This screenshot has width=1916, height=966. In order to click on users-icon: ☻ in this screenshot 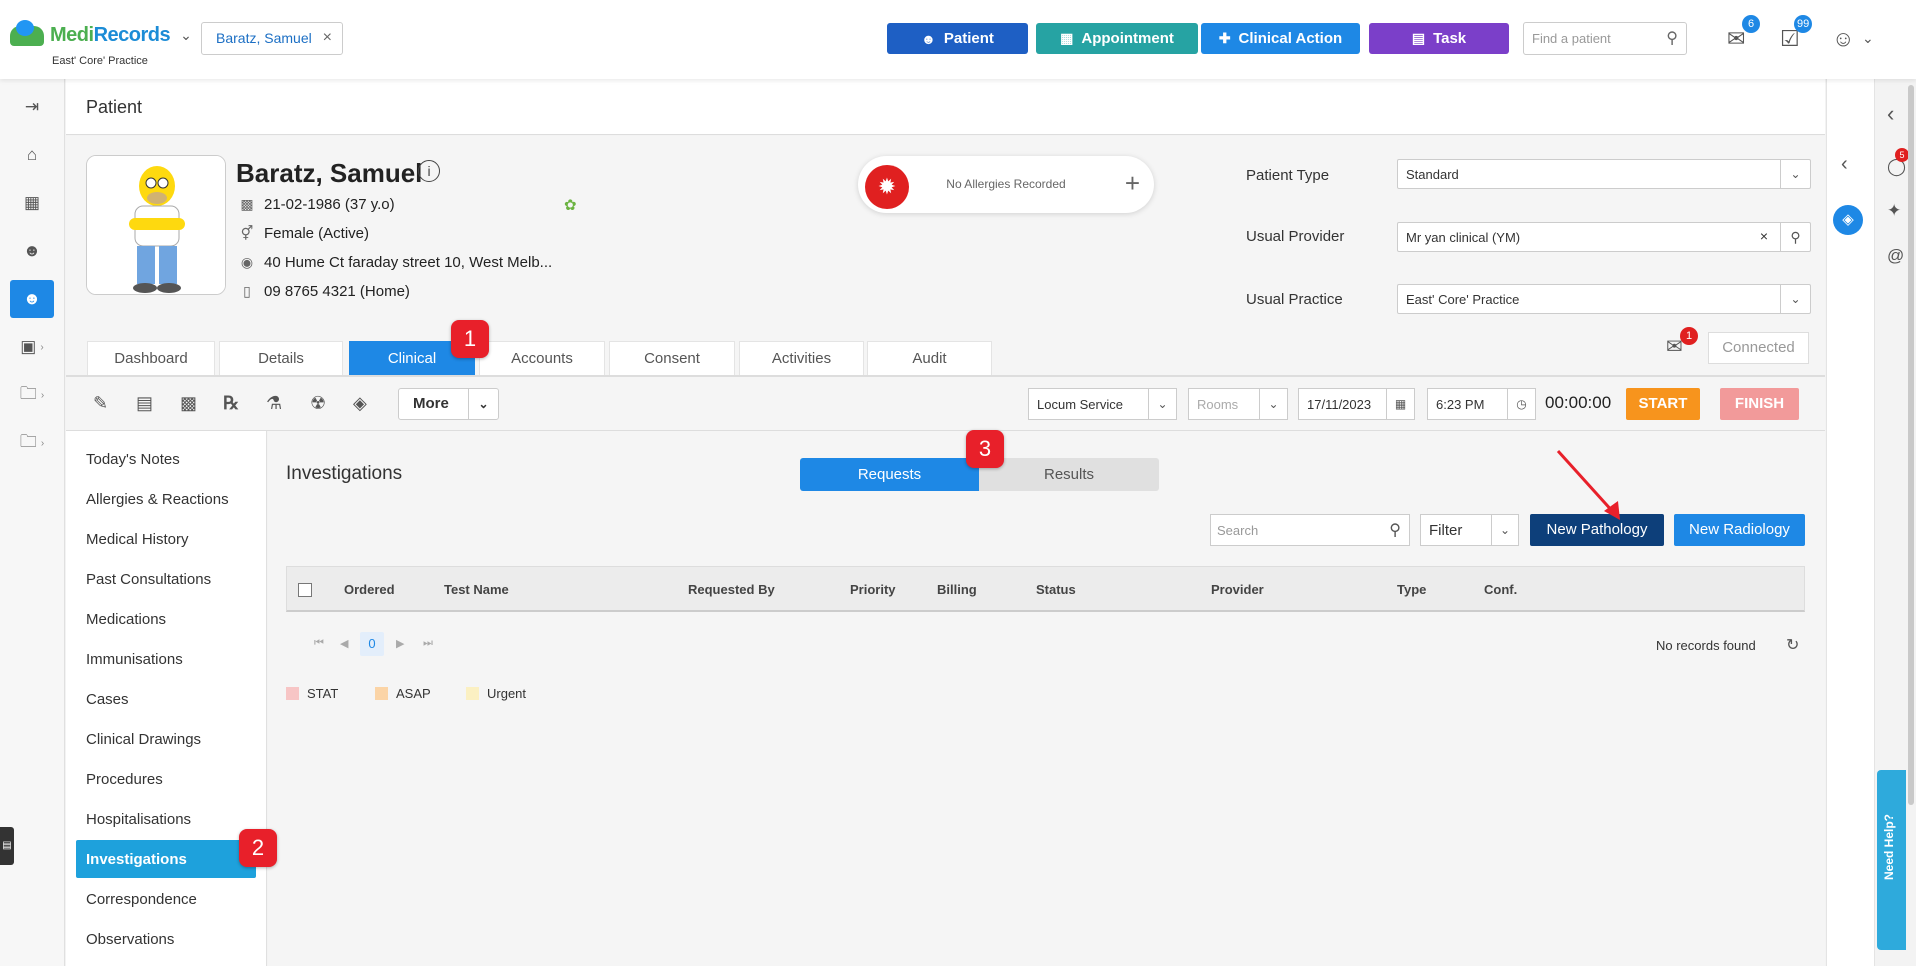, I will do `click(32, 251)`.